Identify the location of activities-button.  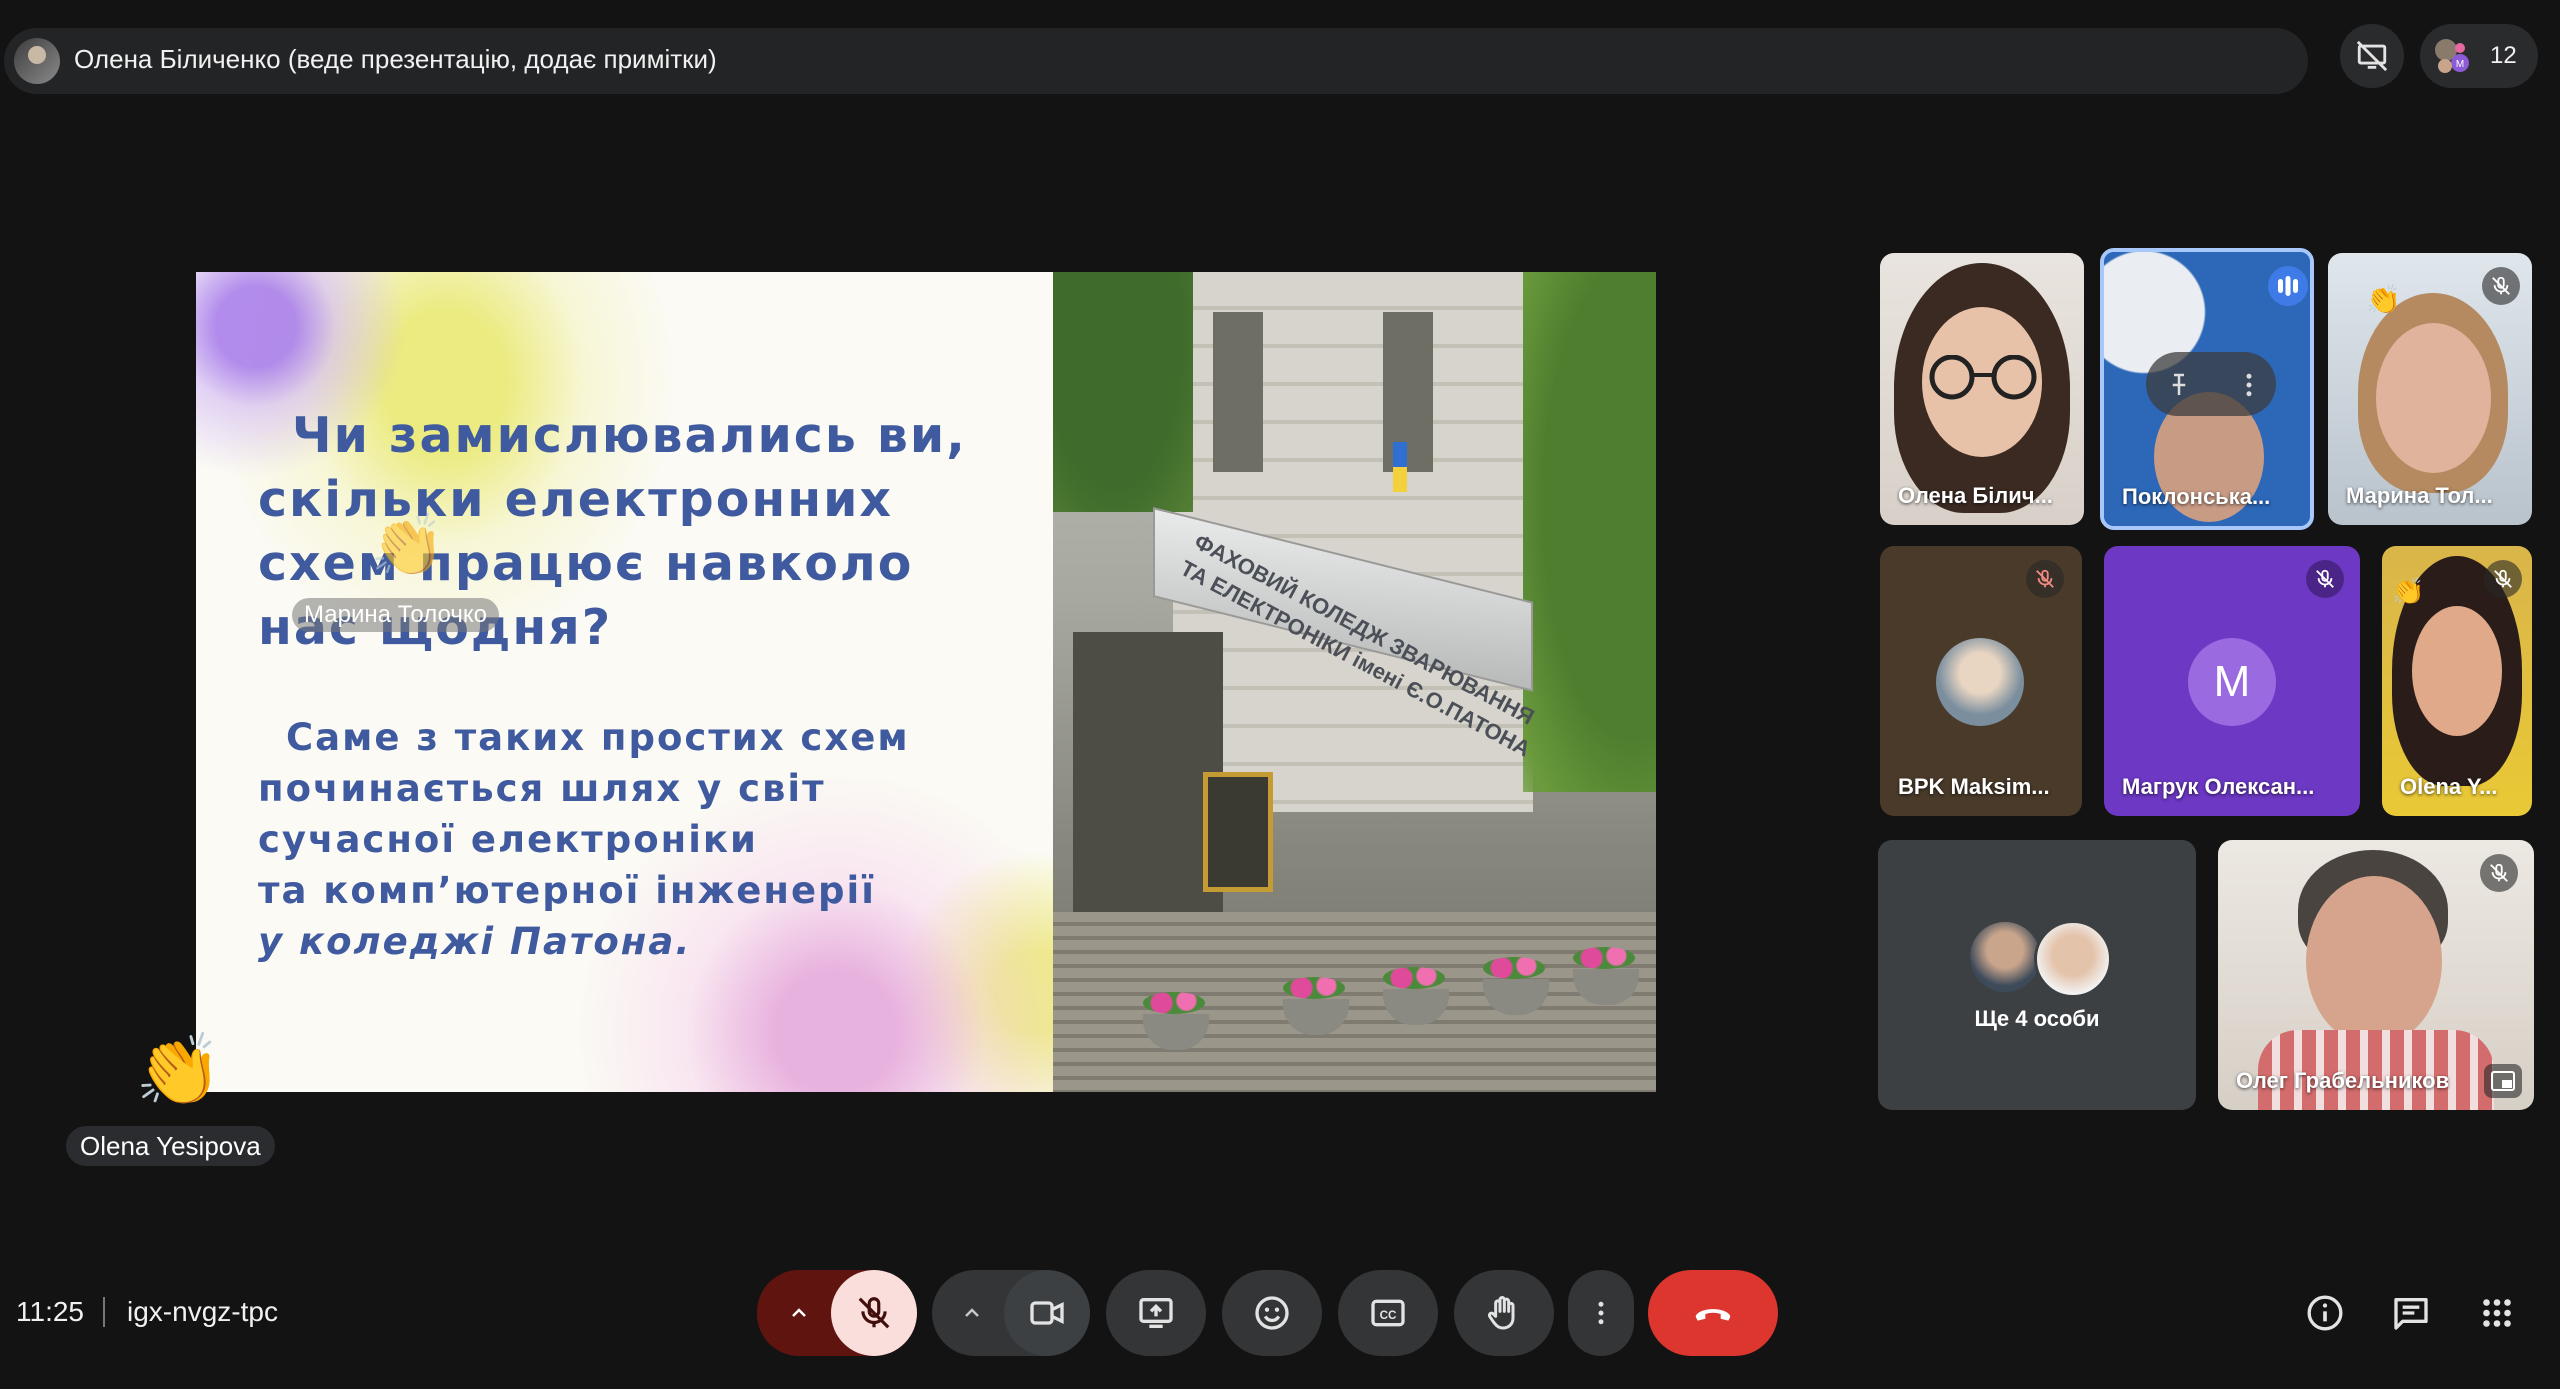
(2497, 1313).